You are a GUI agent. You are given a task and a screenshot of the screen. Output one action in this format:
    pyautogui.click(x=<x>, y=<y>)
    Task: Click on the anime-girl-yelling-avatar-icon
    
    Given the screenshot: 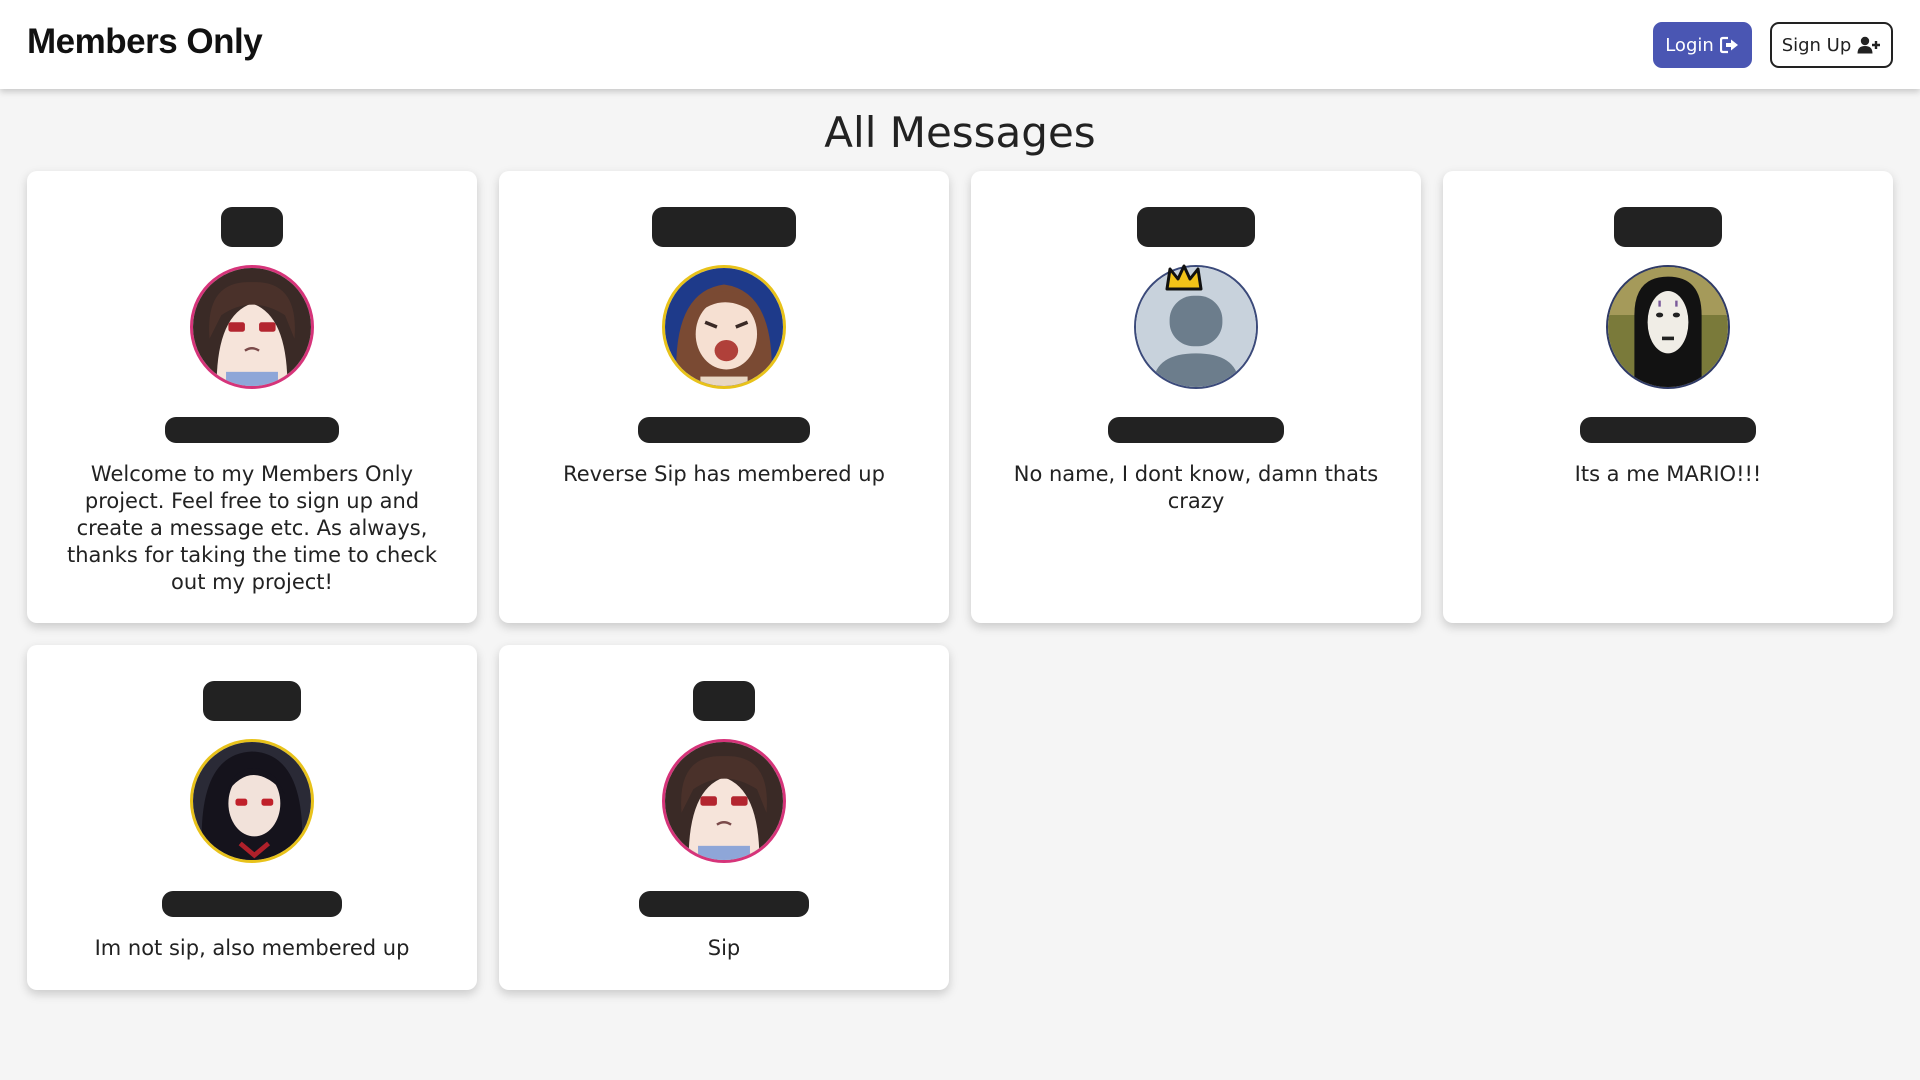 What is the action you would take?
    pyautogui.click(x=724, y=327)
    